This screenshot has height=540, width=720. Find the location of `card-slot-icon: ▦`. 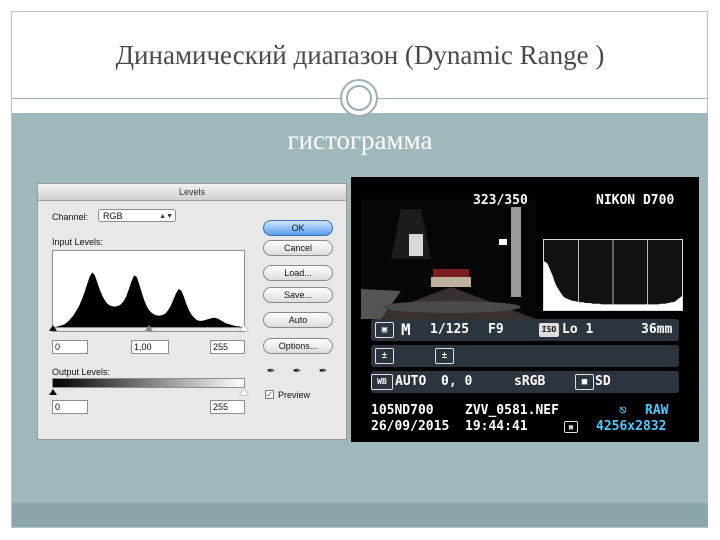

card-slot-icon: ▦ is located at coordinates (571, 427).